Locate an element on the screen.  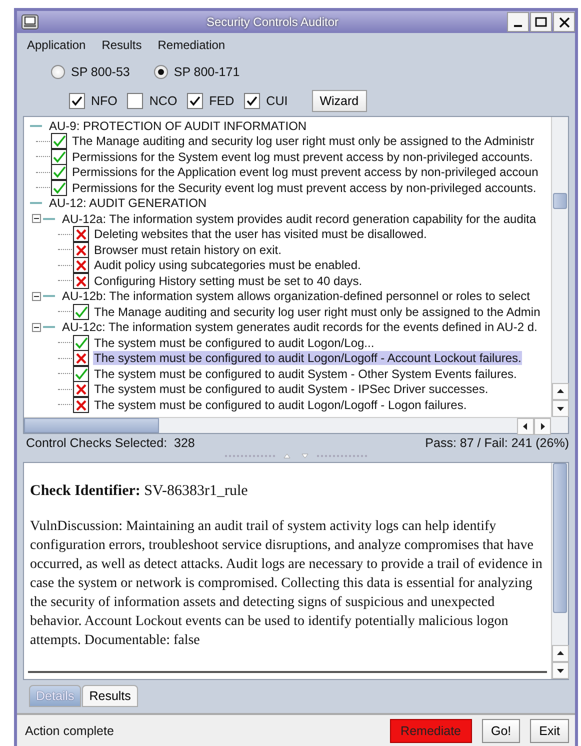
scroll-left-icon is located at coordinates (525, 426).